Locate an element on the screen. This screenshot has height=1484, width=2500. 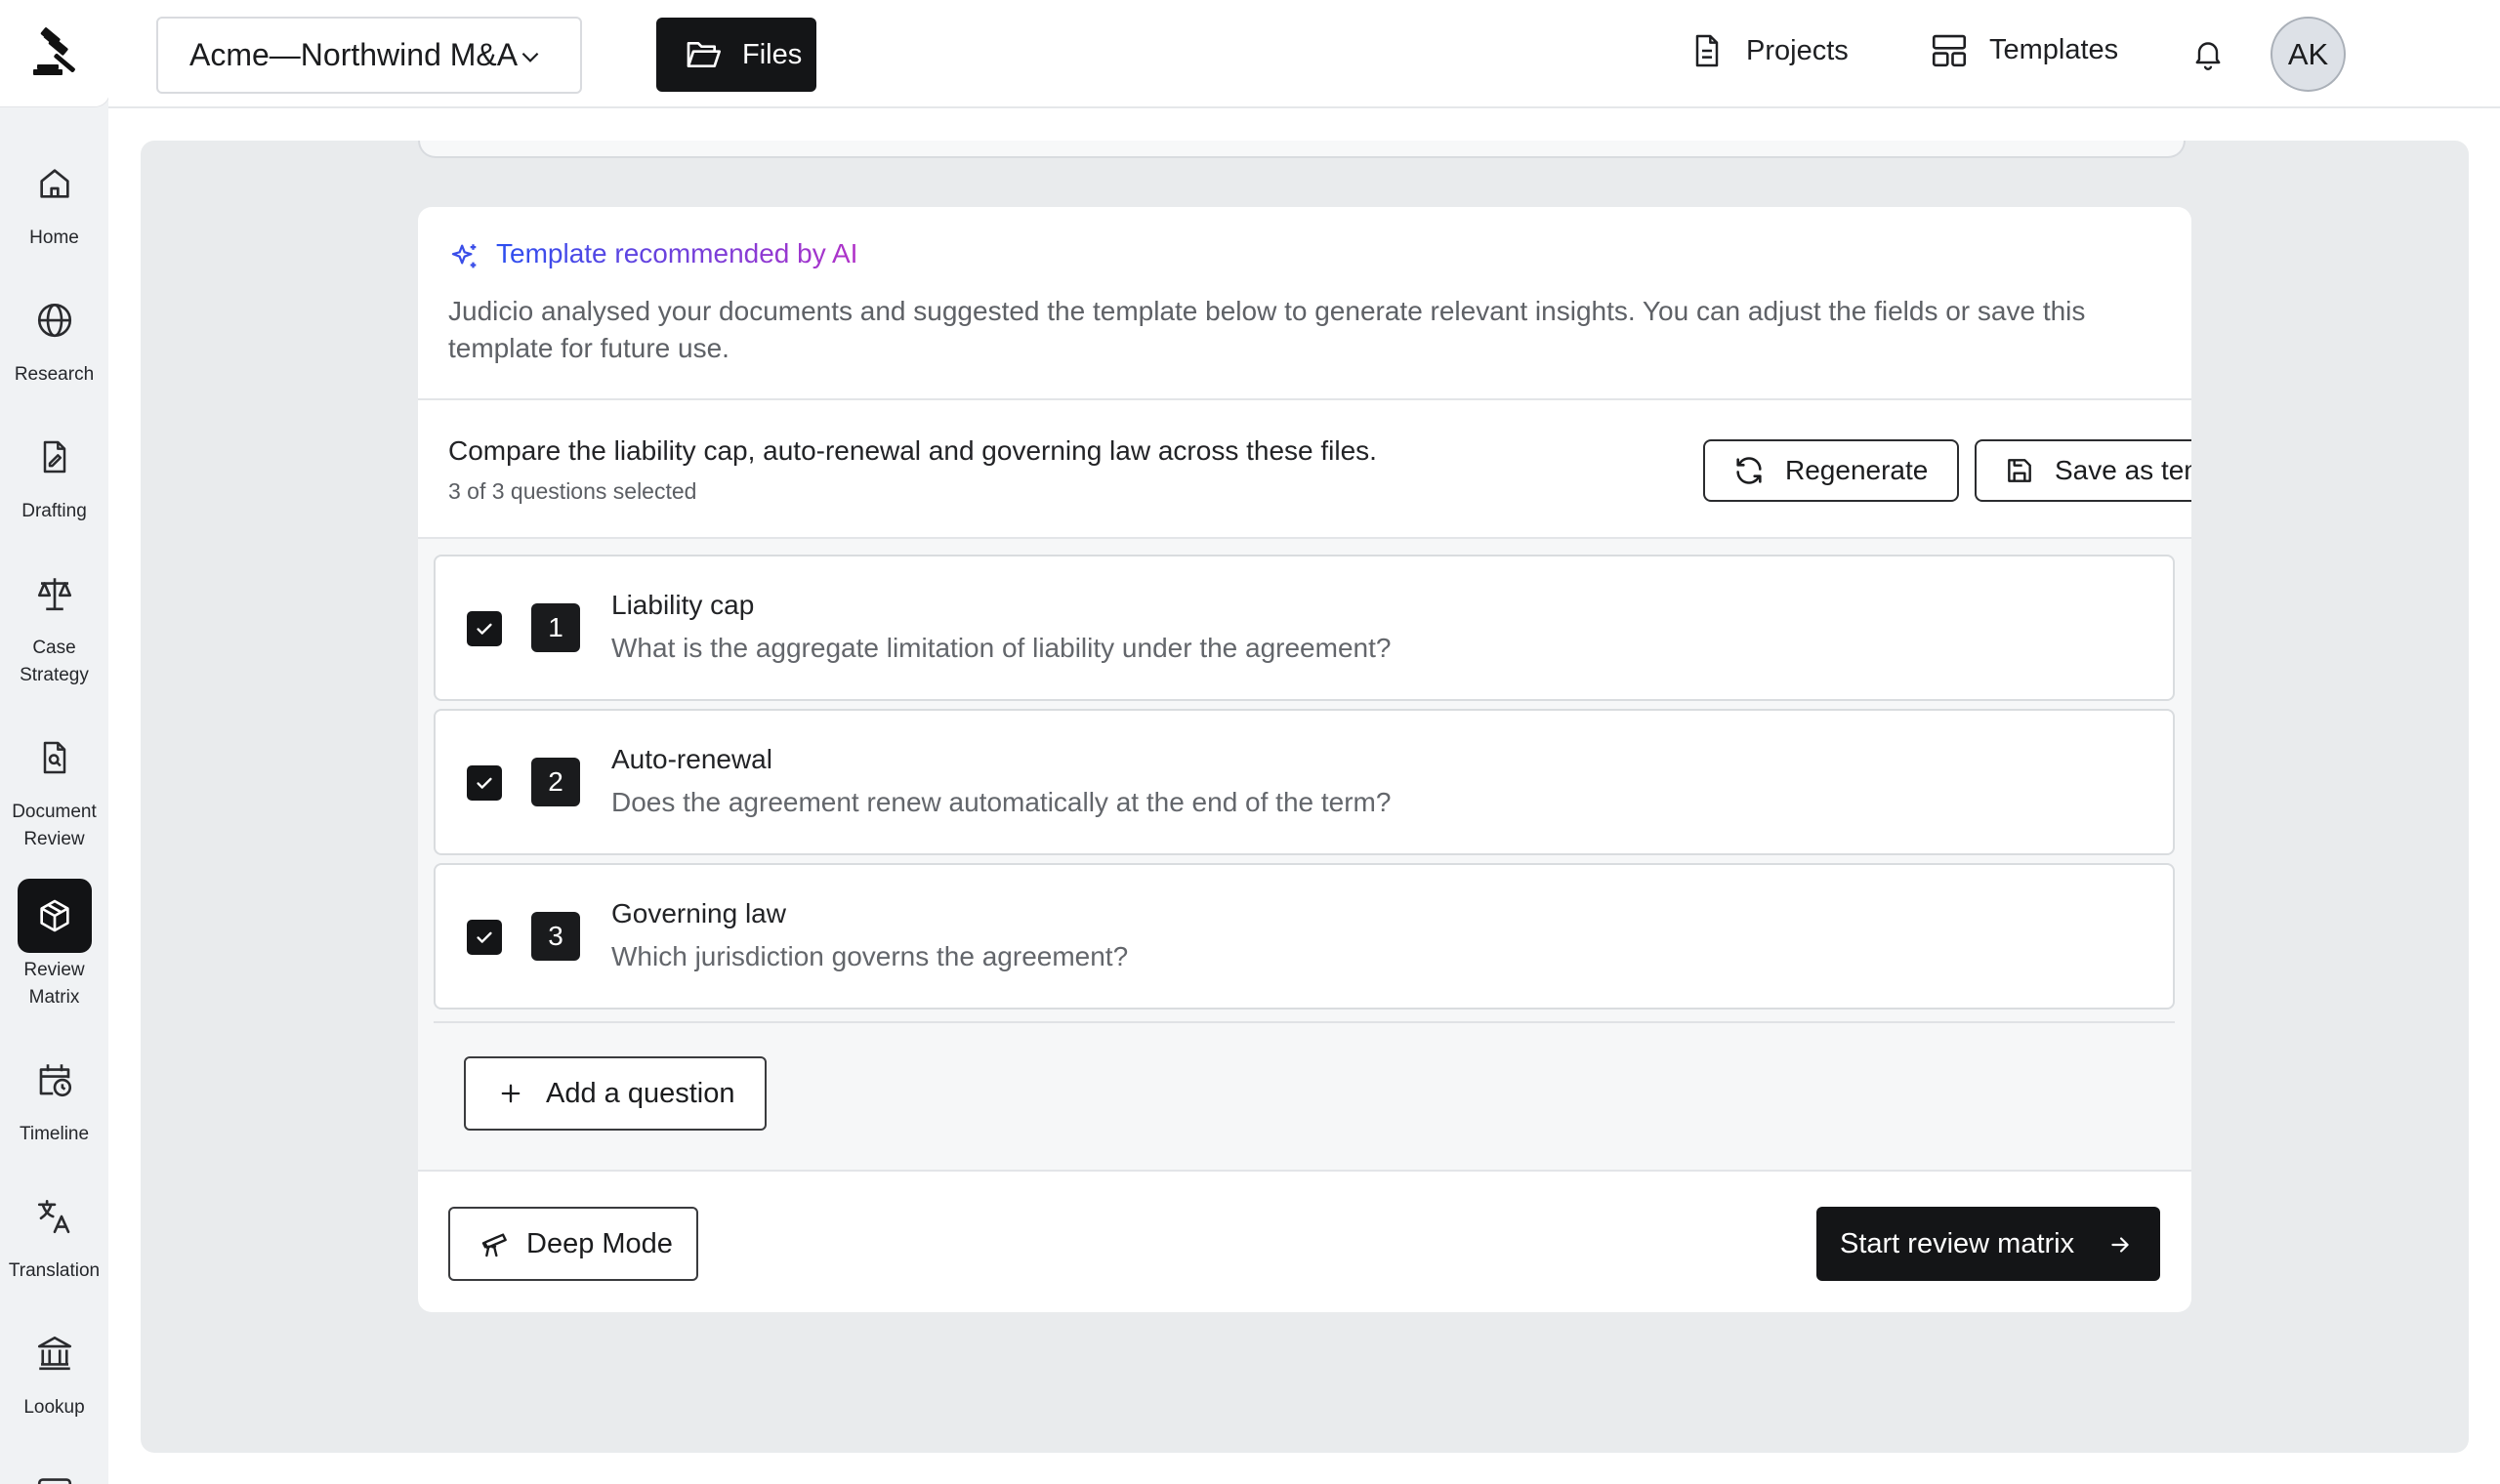
sidebar-item-label: Case Strategy is located at coordinates (54, 662).